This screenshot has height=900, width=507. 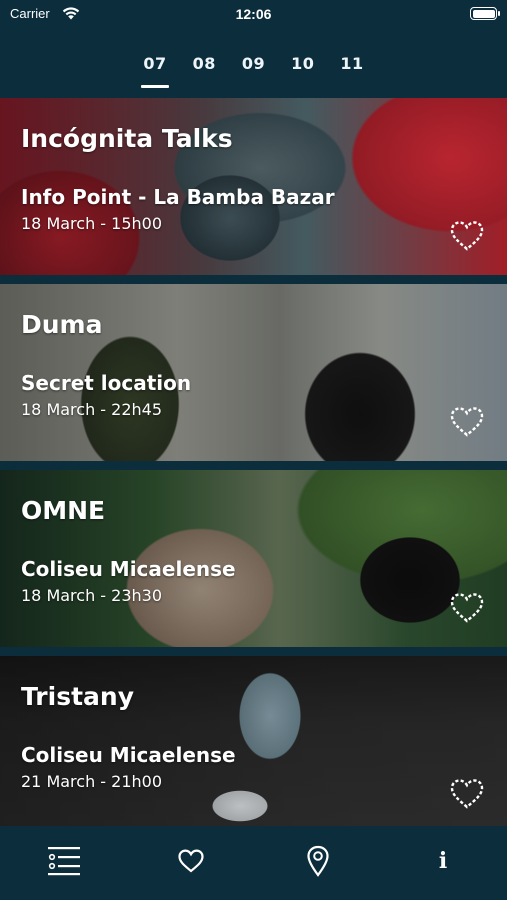 I want to click on tab-map, so click(x=318, y=861).